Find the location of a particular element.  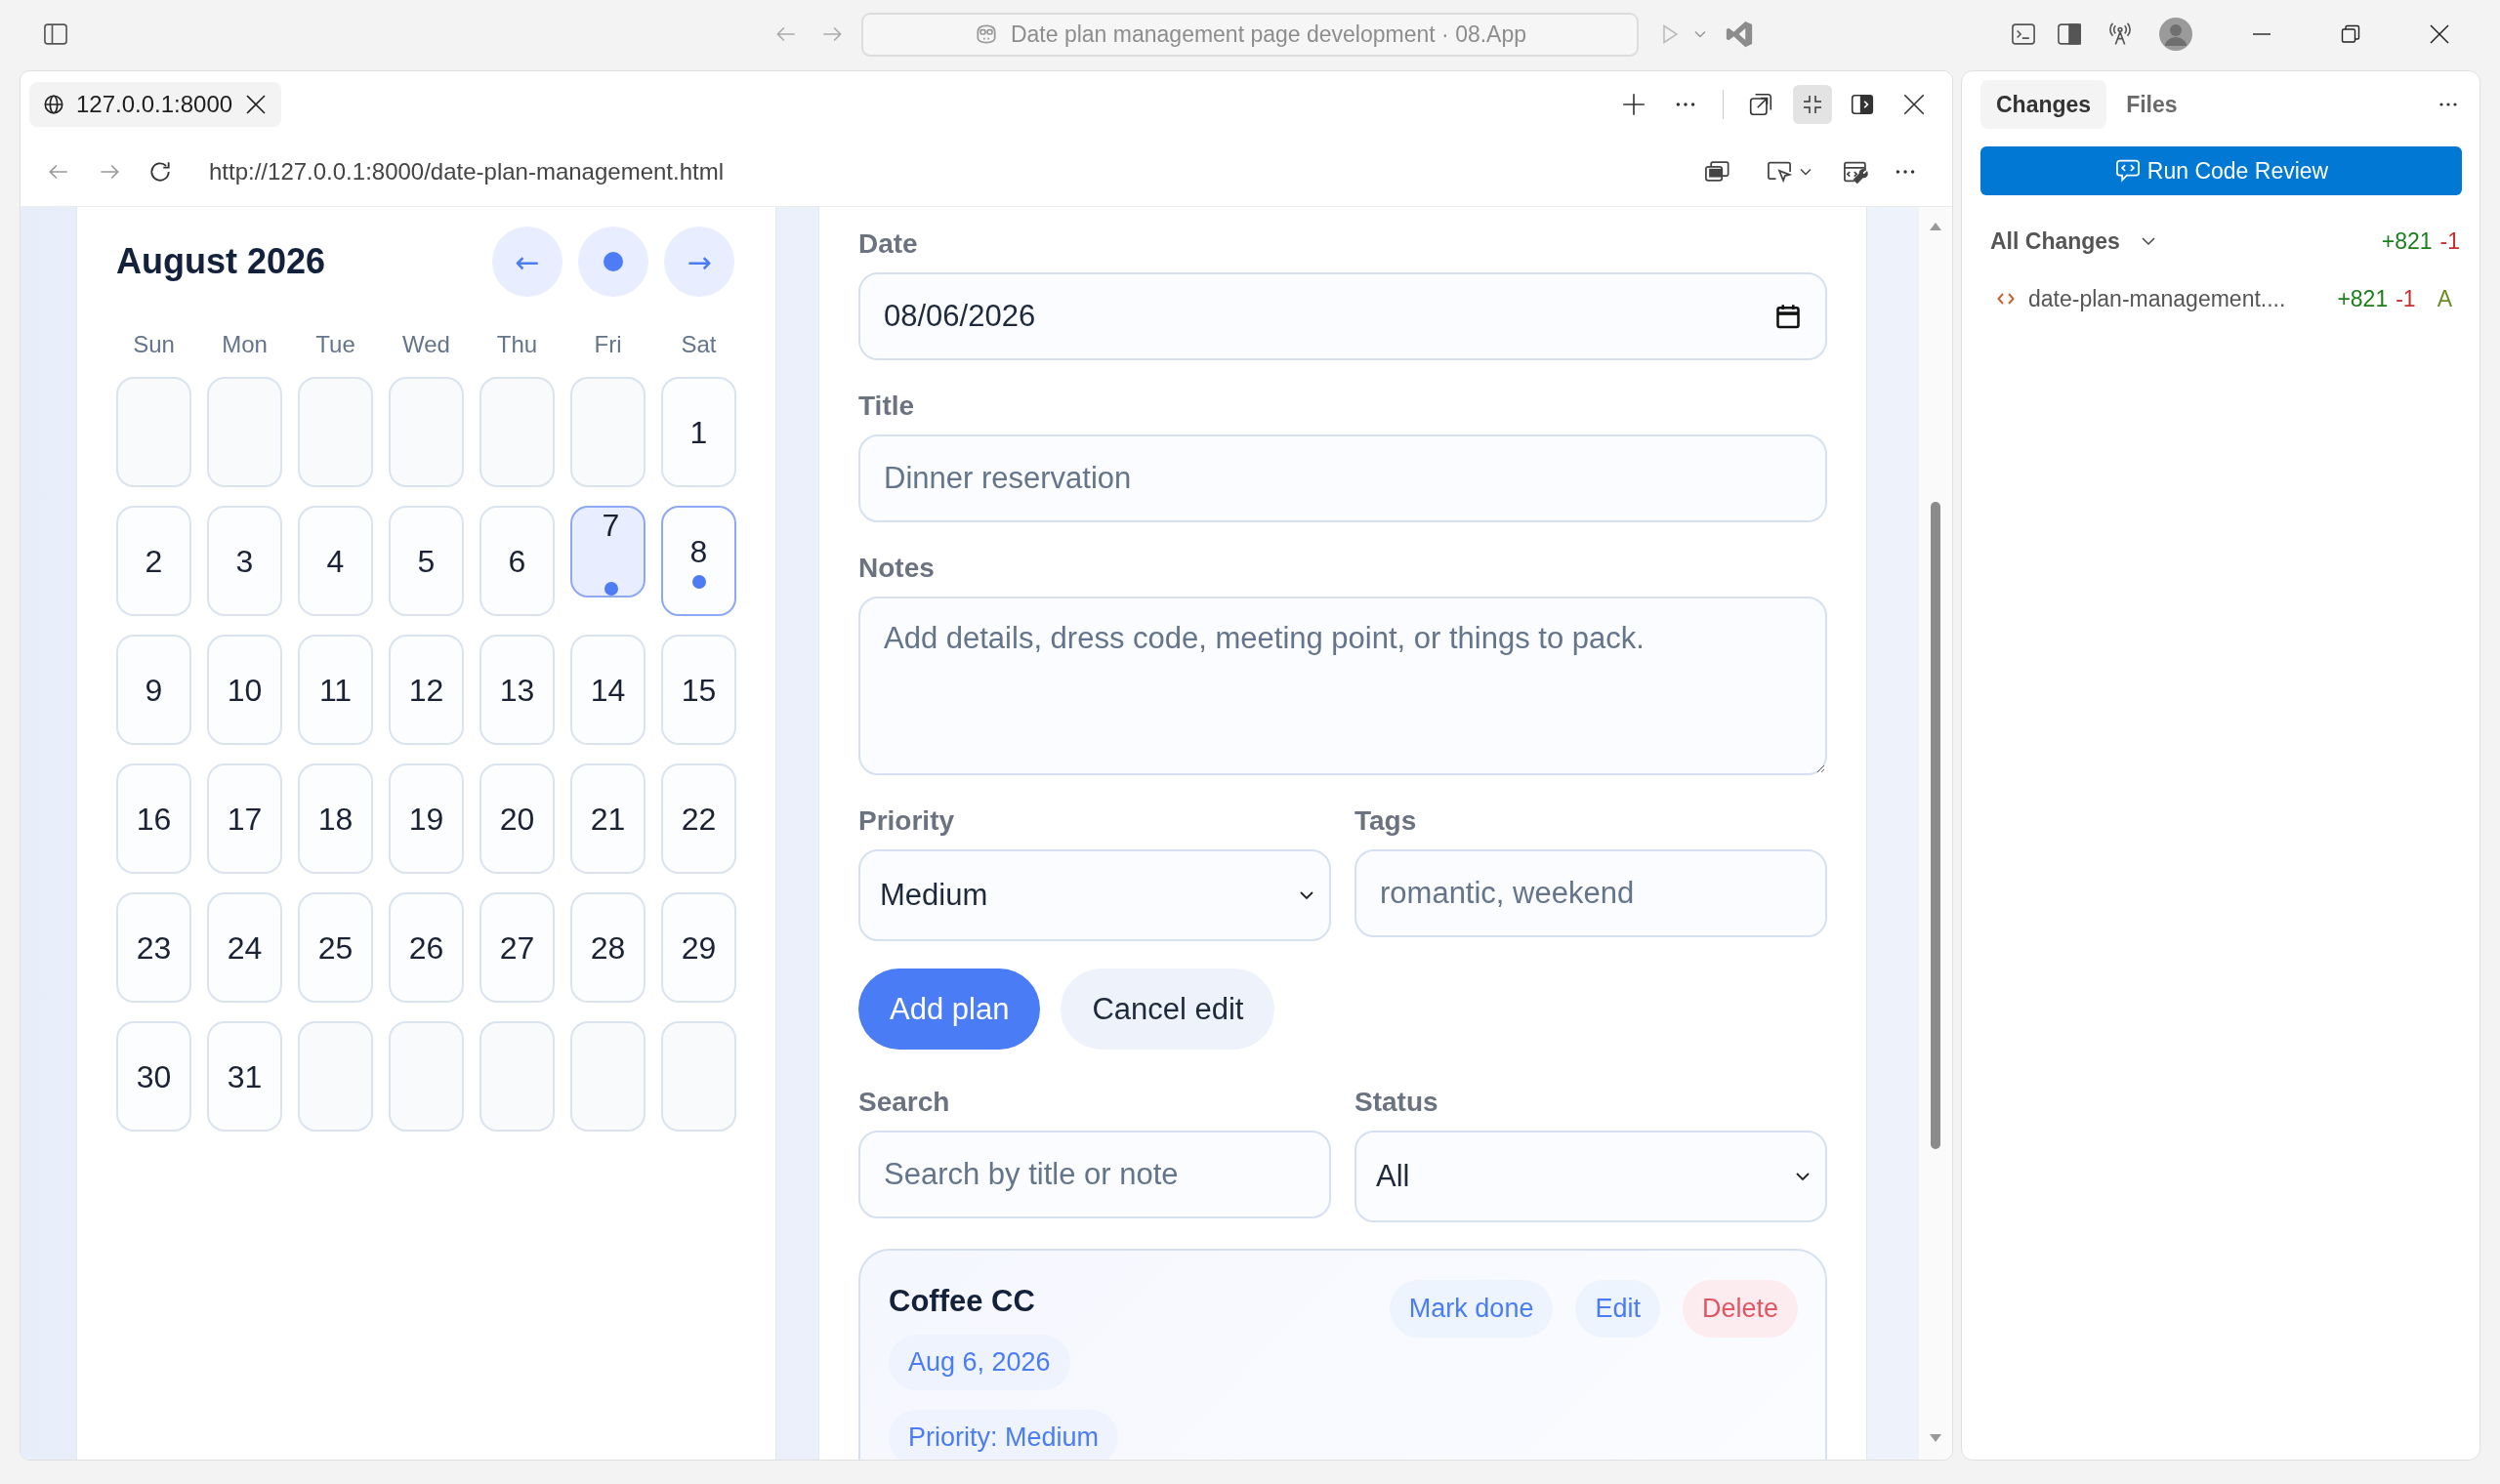

calendar-day: 22 is located at coordinates (698, 819).